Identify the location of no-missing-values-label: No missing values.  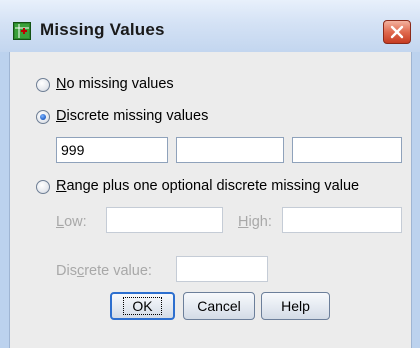
(115, 84).